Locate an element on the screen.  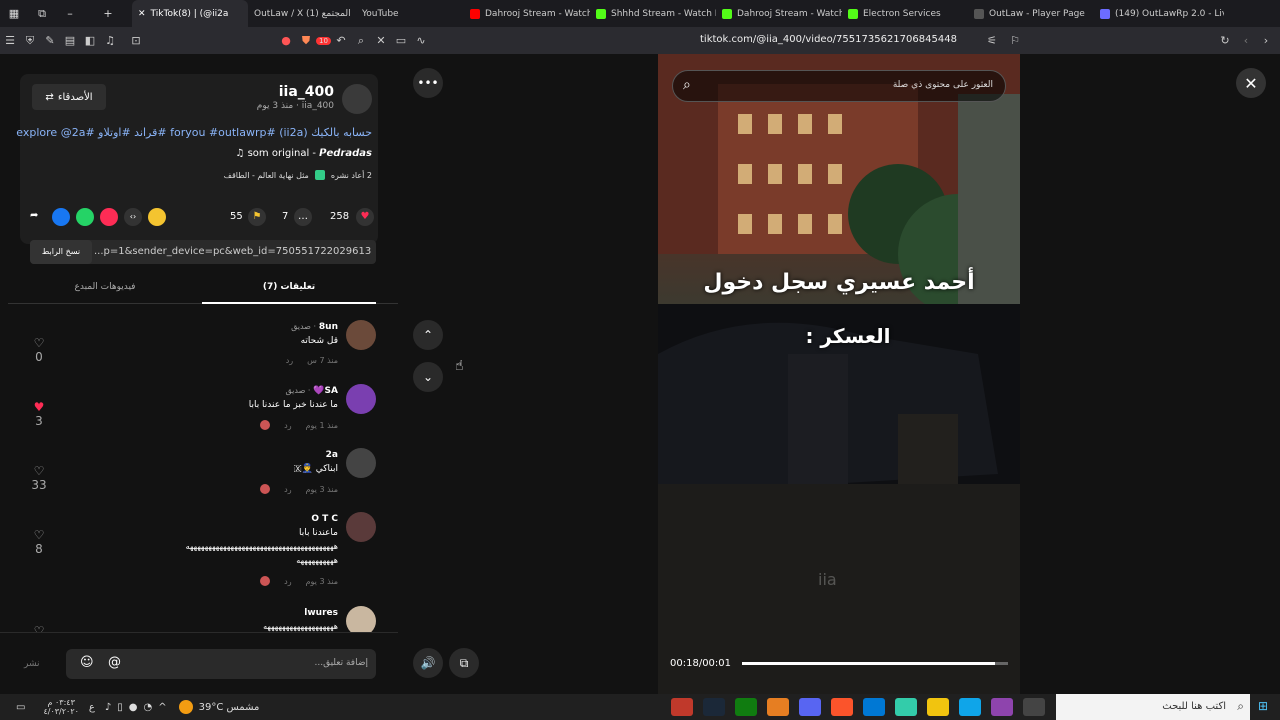
menu-icon: ☰ is located at coordinates (10, 40).